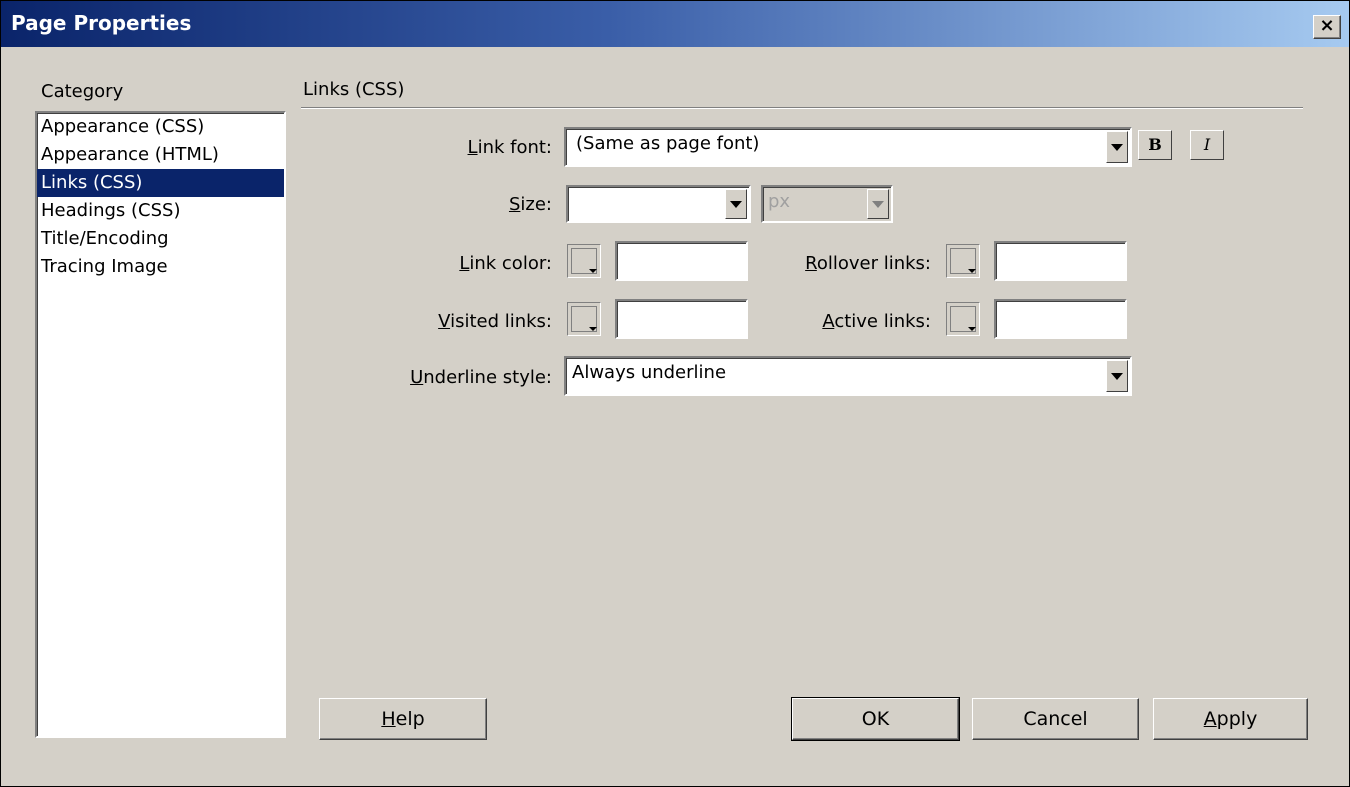 This screenshot has height=787, width=1350. I want to click on active-links-label: Active links:, so click(876, 321).